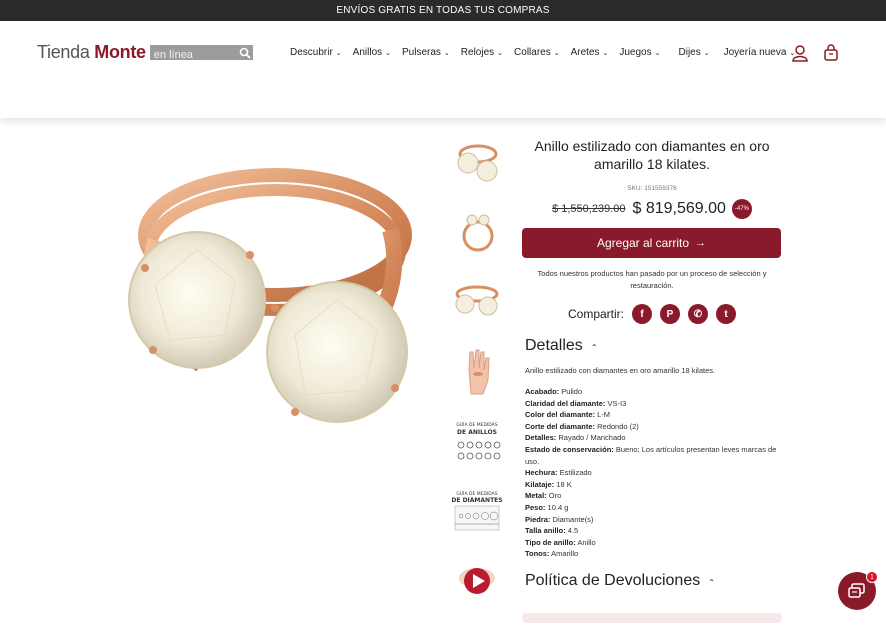 The width and height of the screenshot is (886, 625). What do you see at coordinates (604, 415) in the screenshot?
I see `spec-value: L-M` at bounding box center [604, 415].